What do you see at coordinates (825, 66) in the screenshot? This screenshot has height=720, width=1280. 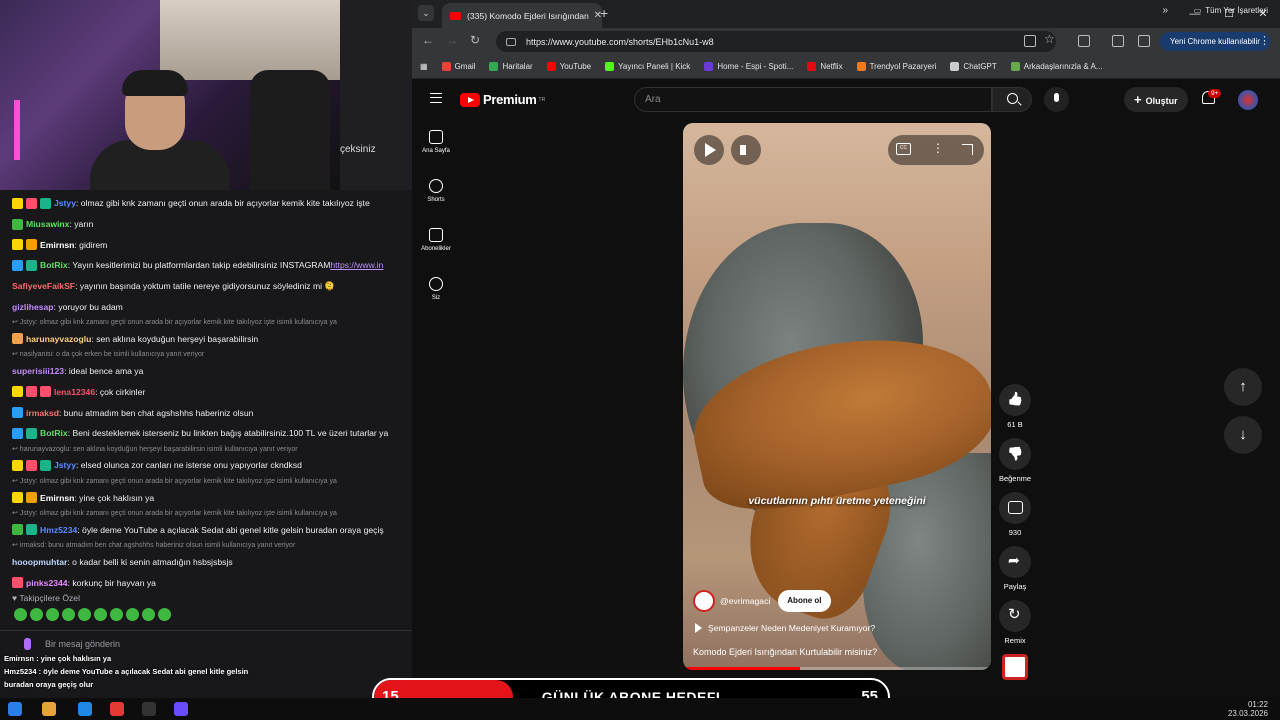 I see `bookmark-item: Netflix` at bounding box center [825, 66].